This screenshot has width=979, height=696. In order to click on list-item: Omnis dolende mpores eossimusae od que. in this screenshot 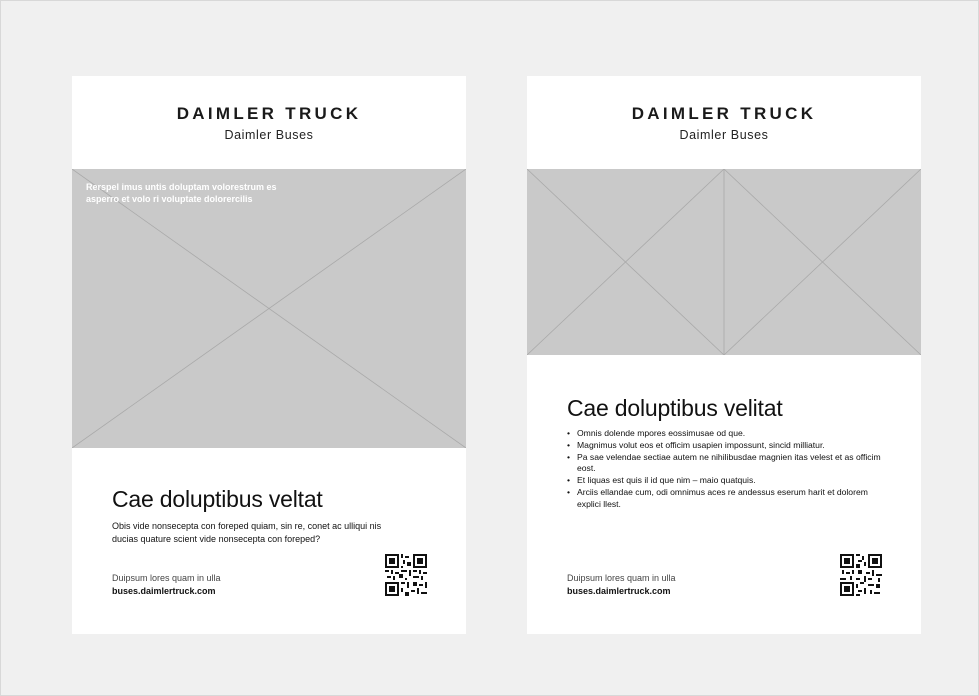, I will do `click(727, 434)`.